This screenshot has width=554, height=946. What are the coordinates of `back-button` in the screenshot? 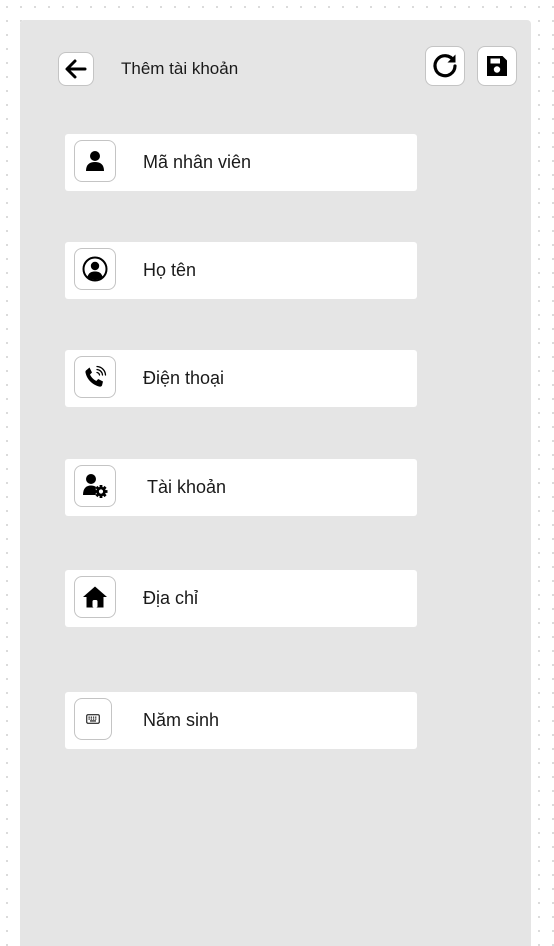 It's located at (76, 69).